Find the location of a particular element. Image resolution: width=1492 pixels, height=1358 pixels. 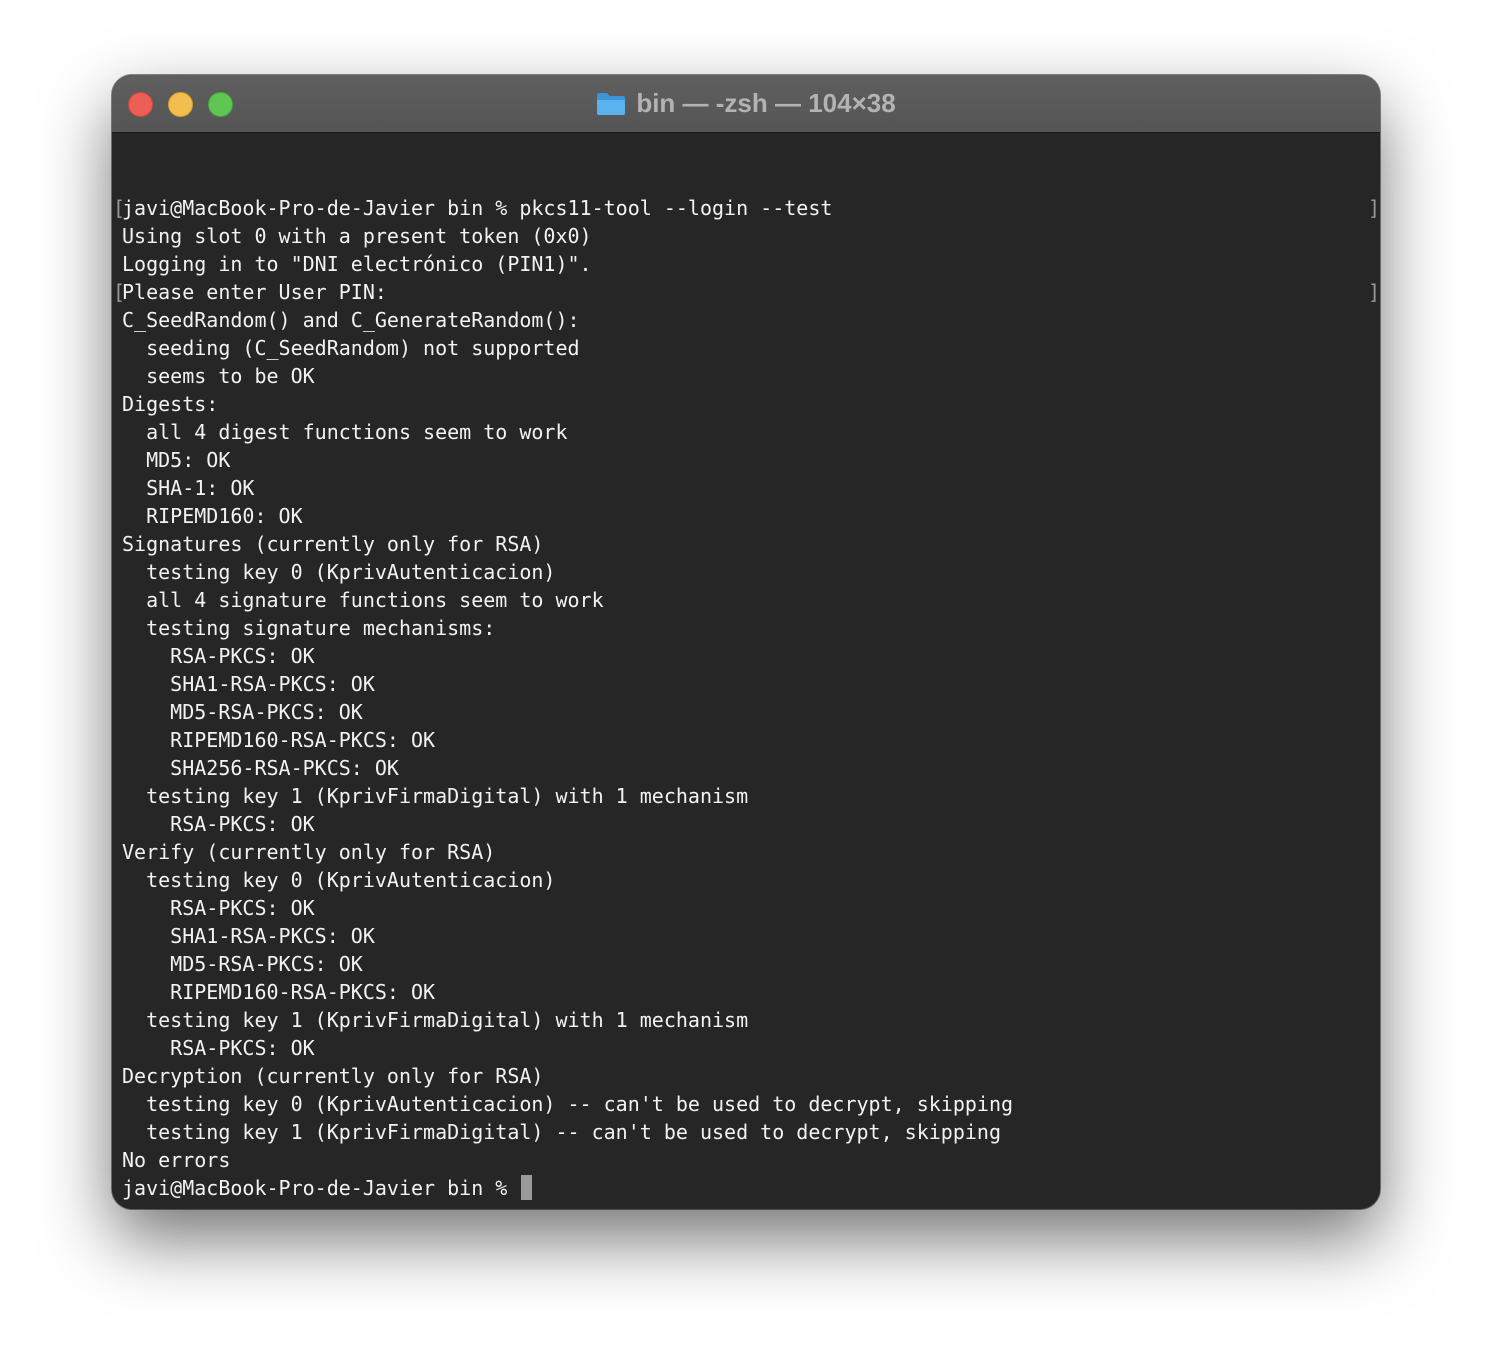

terminal-line: Please enter User PIN: is located at coordinates (254, 292).